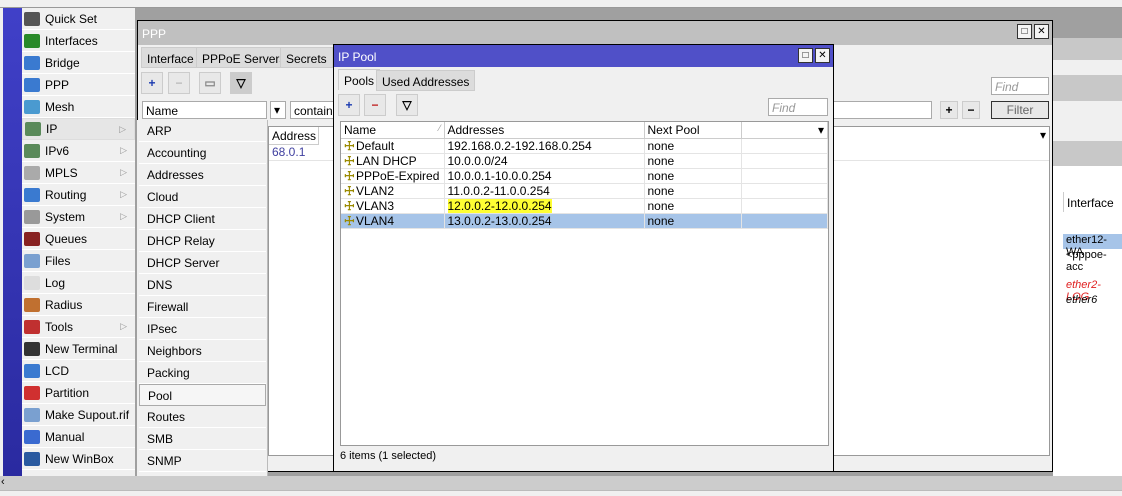 The height and width of the screenshot is (496, 1122). What do you see at coordinates (32, 62) in the screenshot?
I see `bridge-icon` at bounding box center [32, 62].